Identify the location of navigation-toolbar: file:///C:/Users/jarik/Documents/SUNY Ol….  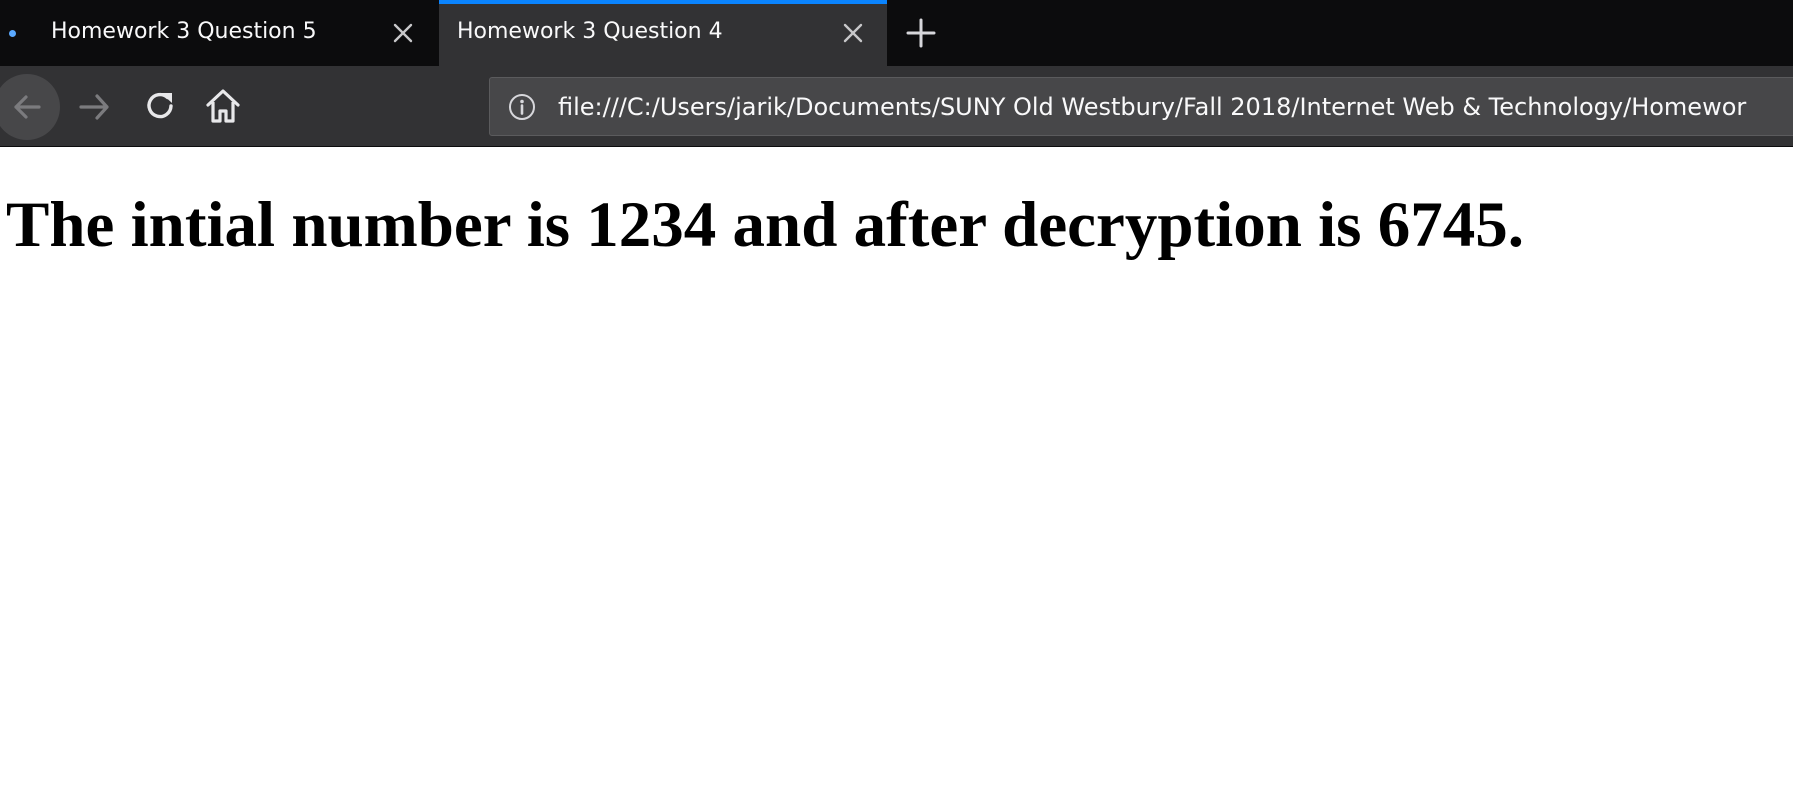
(896, 106).